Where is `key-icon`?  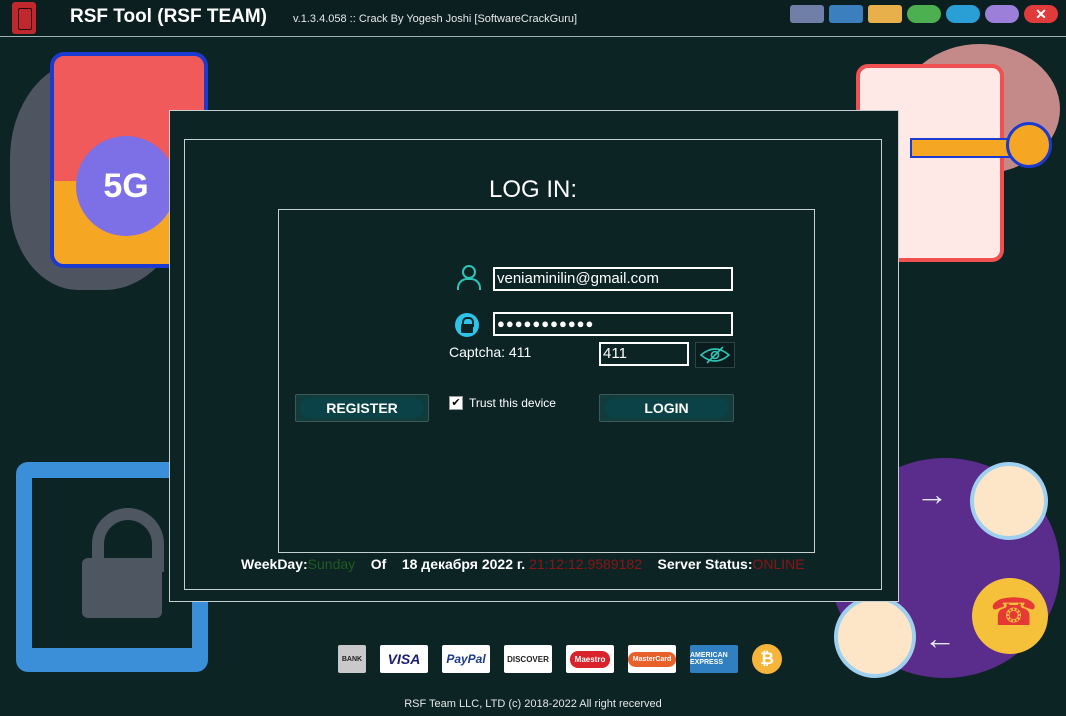
key-icon is located at coordinates (981, 145).